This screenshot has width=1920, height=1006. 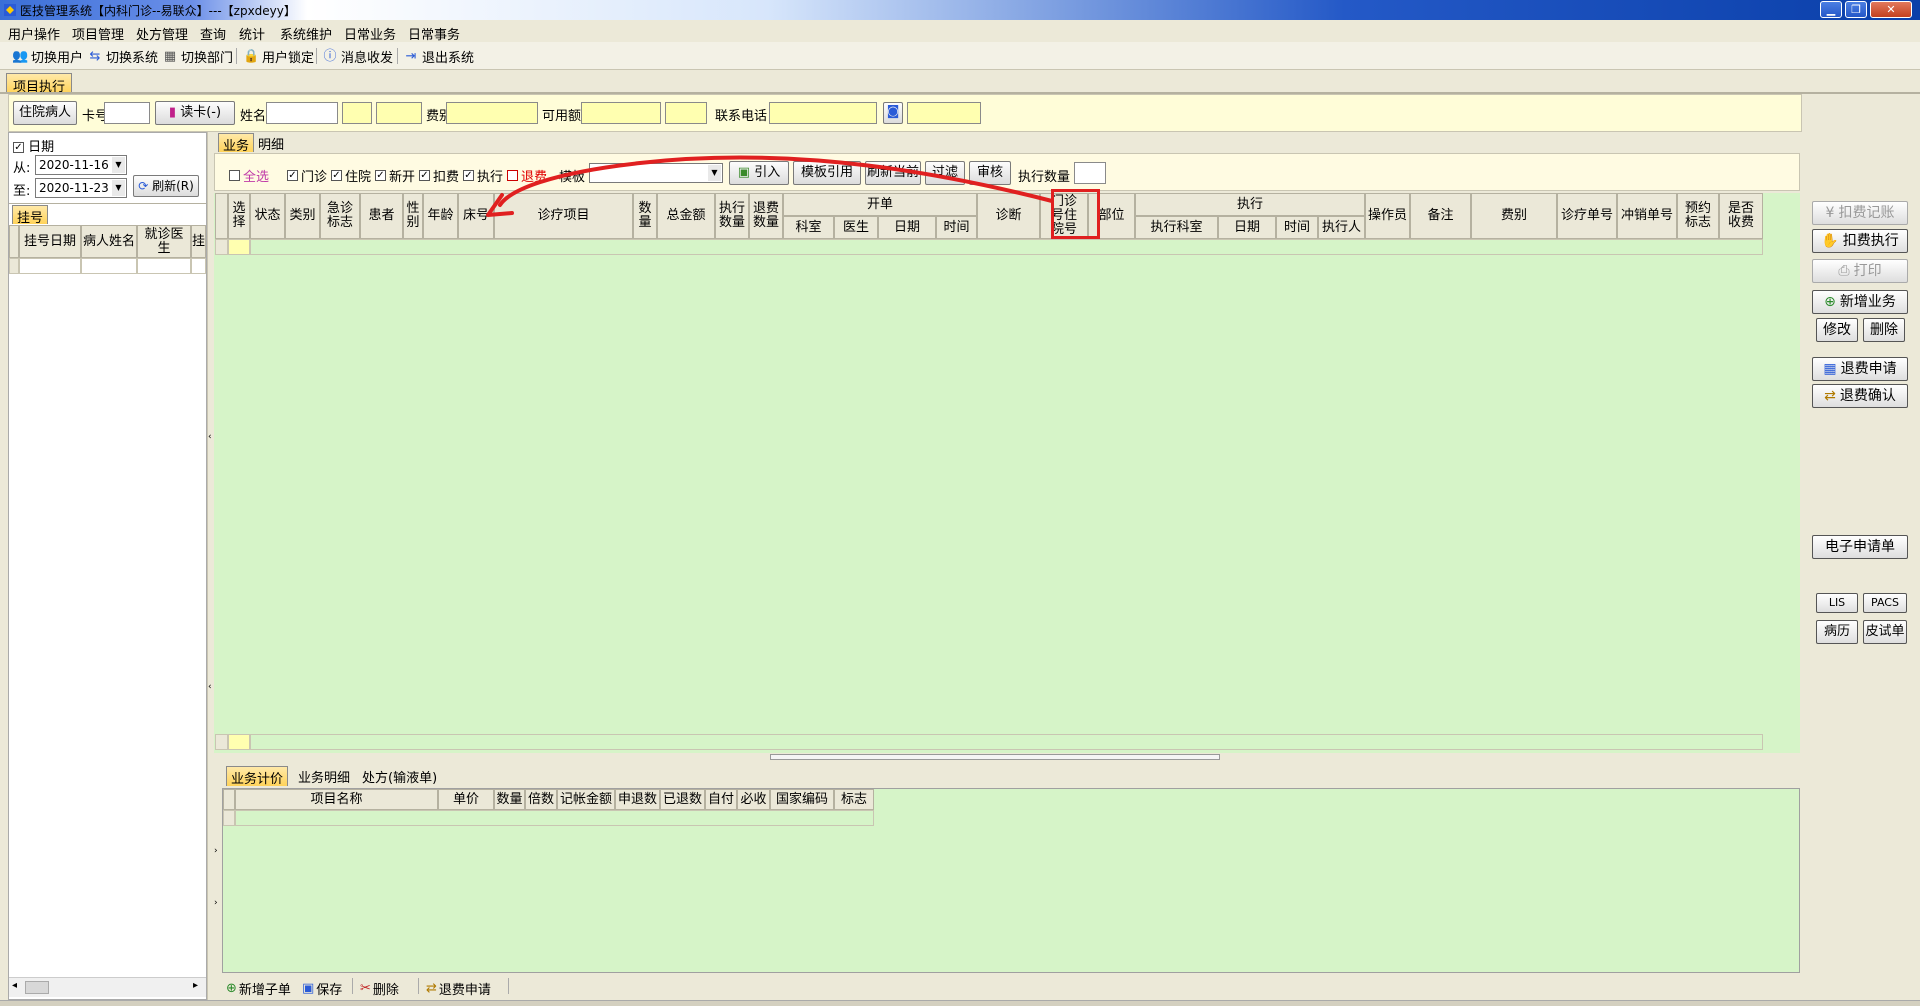 I want to click on tab-business-pricing: 业务计价, so click(x=257, y=776).